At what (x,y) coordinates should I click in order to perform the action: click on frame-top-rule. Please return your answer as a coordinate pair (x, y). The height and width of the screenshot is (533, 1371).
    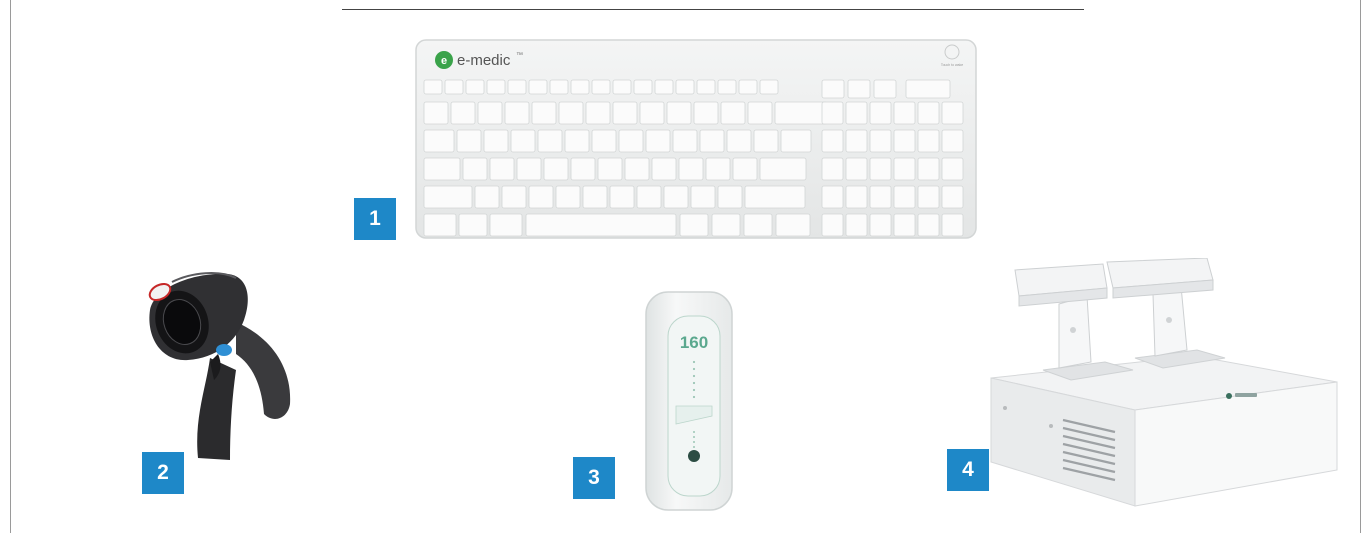
    Looking at the image, I should click on (713, 9).